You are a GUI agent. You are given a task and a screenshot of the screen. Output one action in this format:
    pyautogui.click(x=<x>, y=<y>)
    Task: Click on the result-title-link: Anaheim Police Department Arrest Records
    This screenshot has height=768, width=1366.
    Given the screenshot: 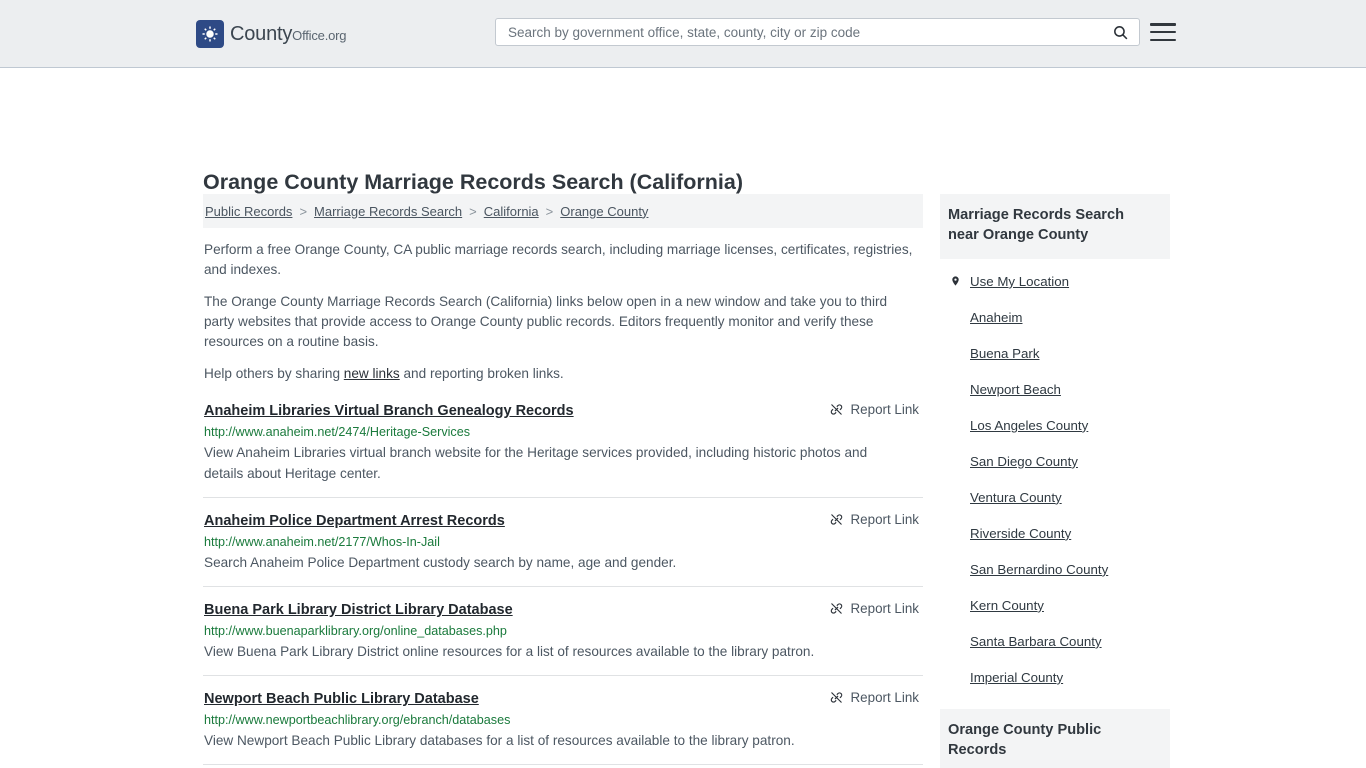 What is the action you would take?
    pyautogui.click(x=354, y=521)
    